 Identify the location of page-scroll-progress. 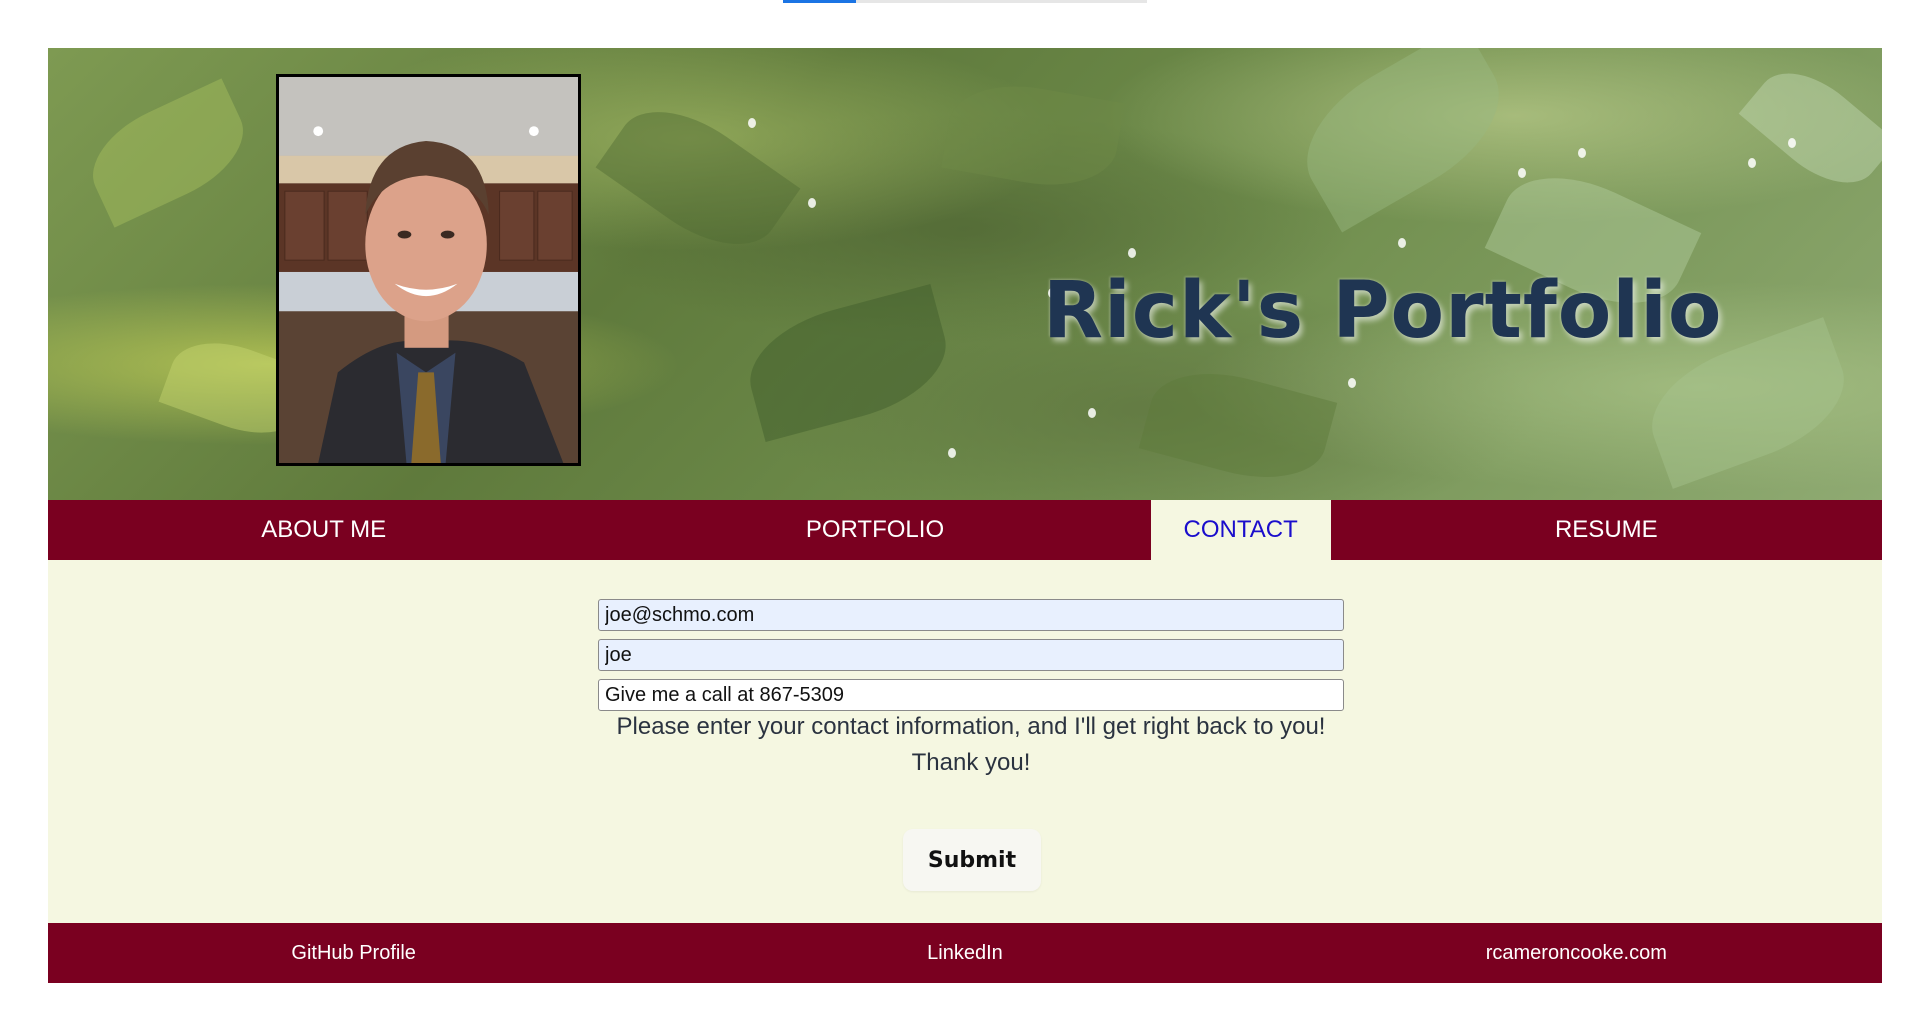
(965, 1).